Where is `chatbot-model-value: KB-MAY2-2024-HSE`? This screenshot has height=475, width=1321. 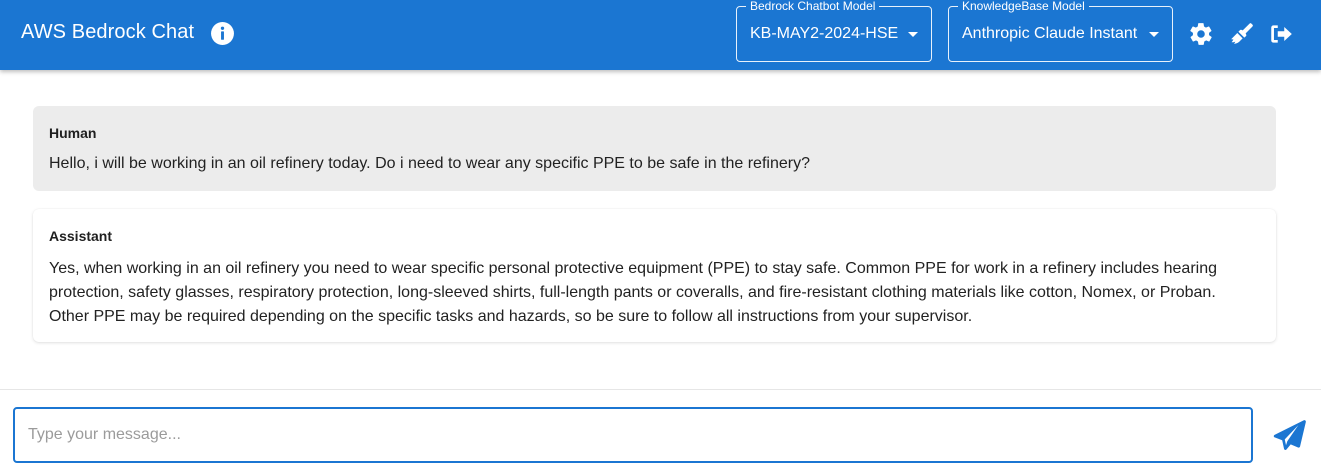 chatbot-model-value: KB-MAY2-2024-HSE is located at coordinates (824, 33).